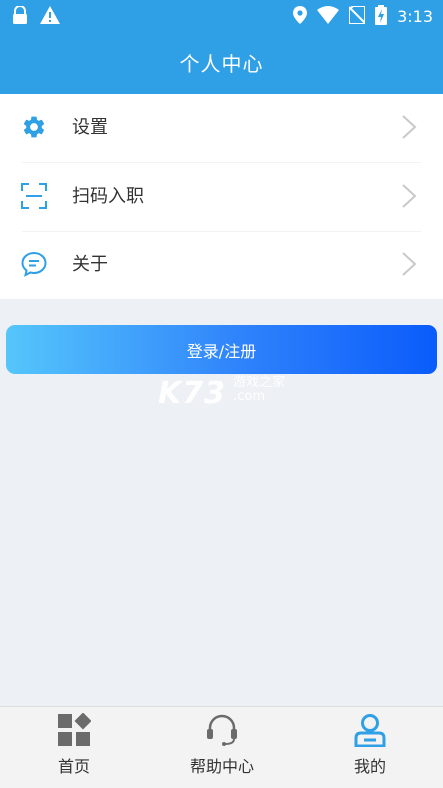  What do you see at coordinates (73, 766) in the screenshot?
I see `tab-label: 首页` at bounding box center [73, 766].